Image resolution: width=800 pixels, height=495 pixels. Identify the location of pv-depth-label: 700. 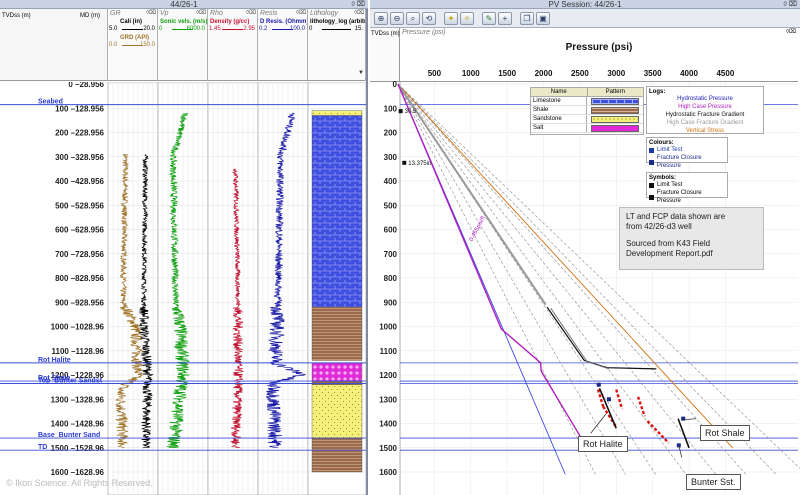
(391, 254).